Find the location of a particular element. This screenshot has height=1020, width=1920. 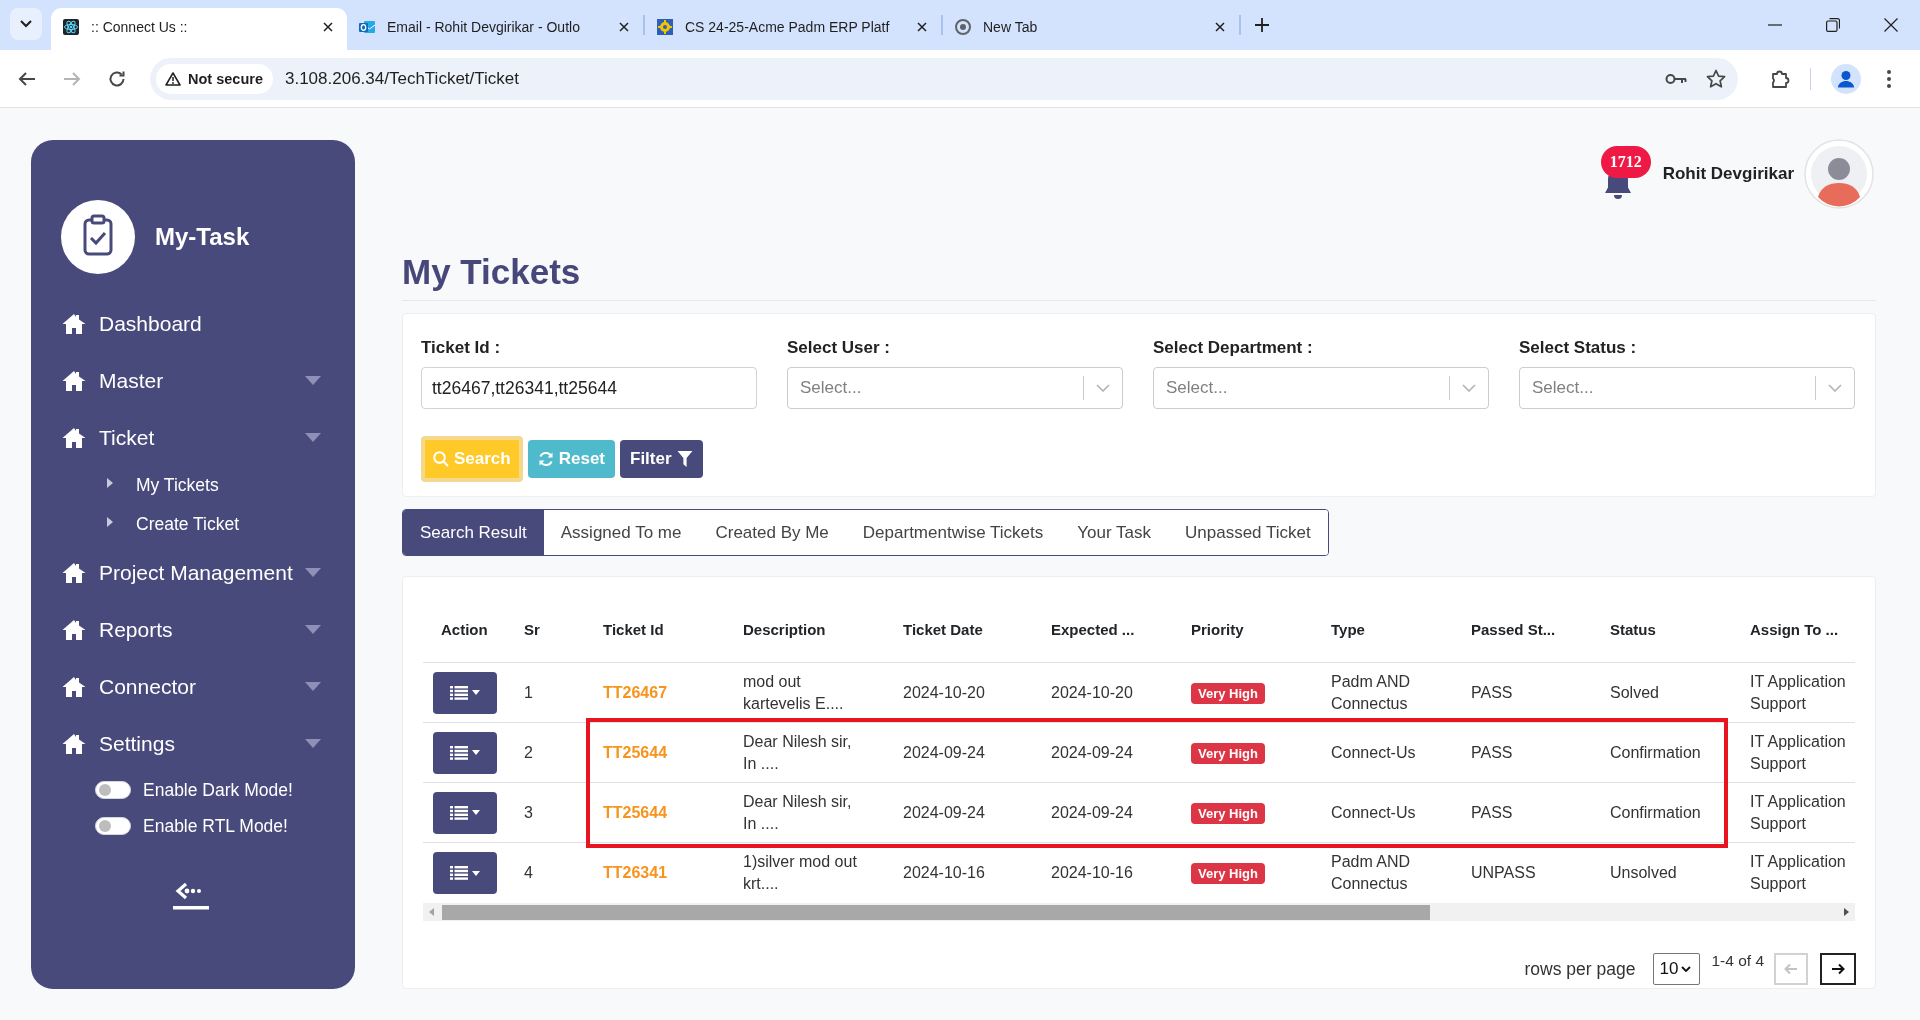

puzzle-icon is located at coordinates (1780, 78).